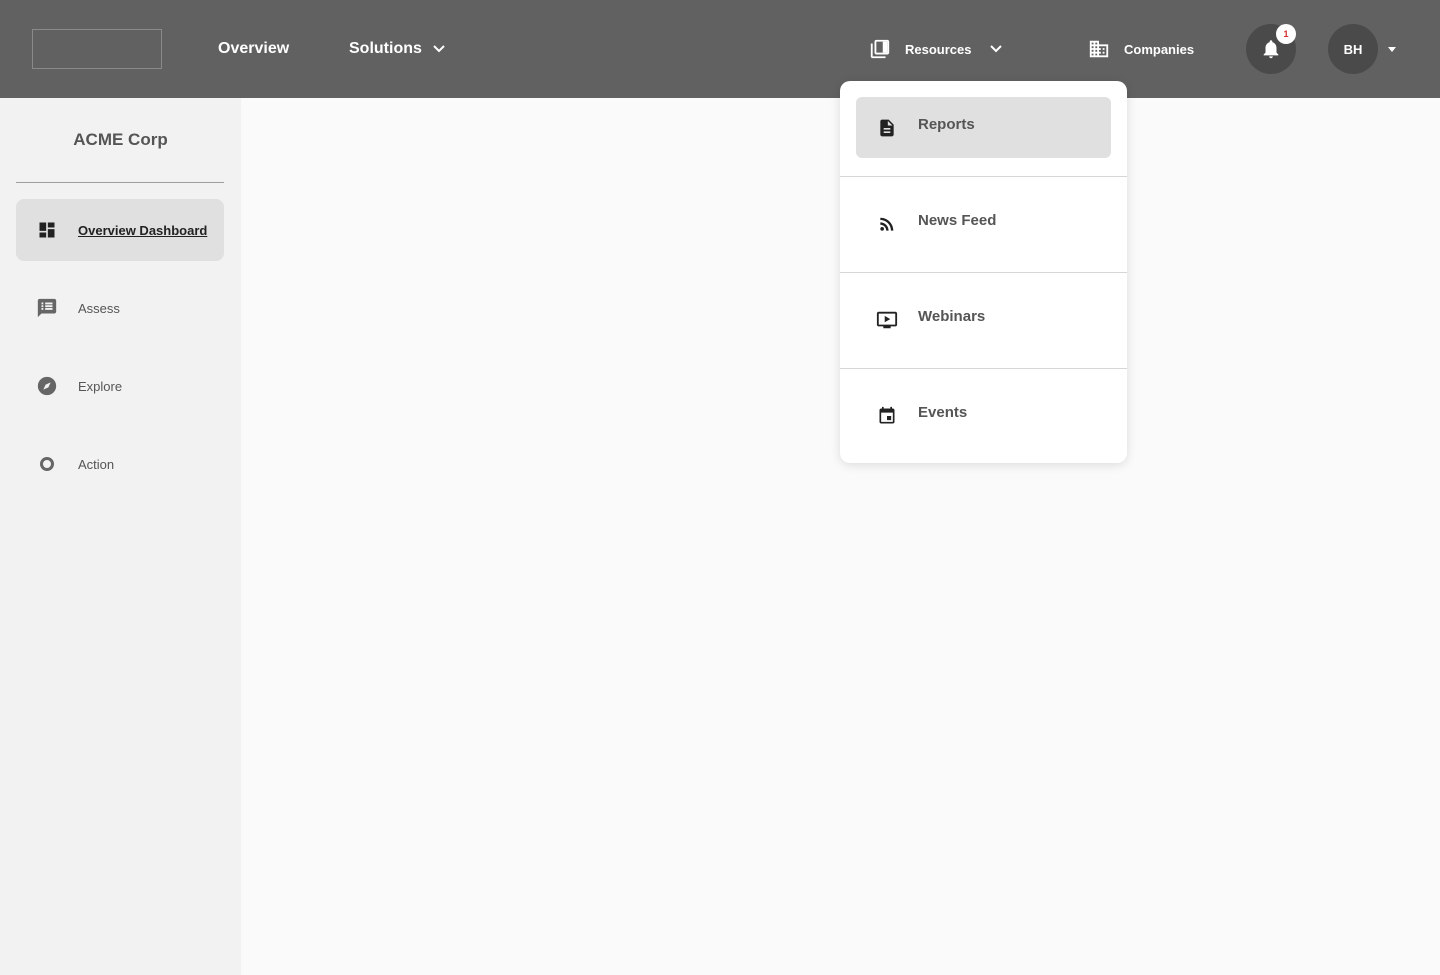 Image resolution: width=1440 pixels, height=975 pixels. Describe the element at coordinates (1286, 34) in the screenshot. I see `notification-count-badge: 1` at that location.